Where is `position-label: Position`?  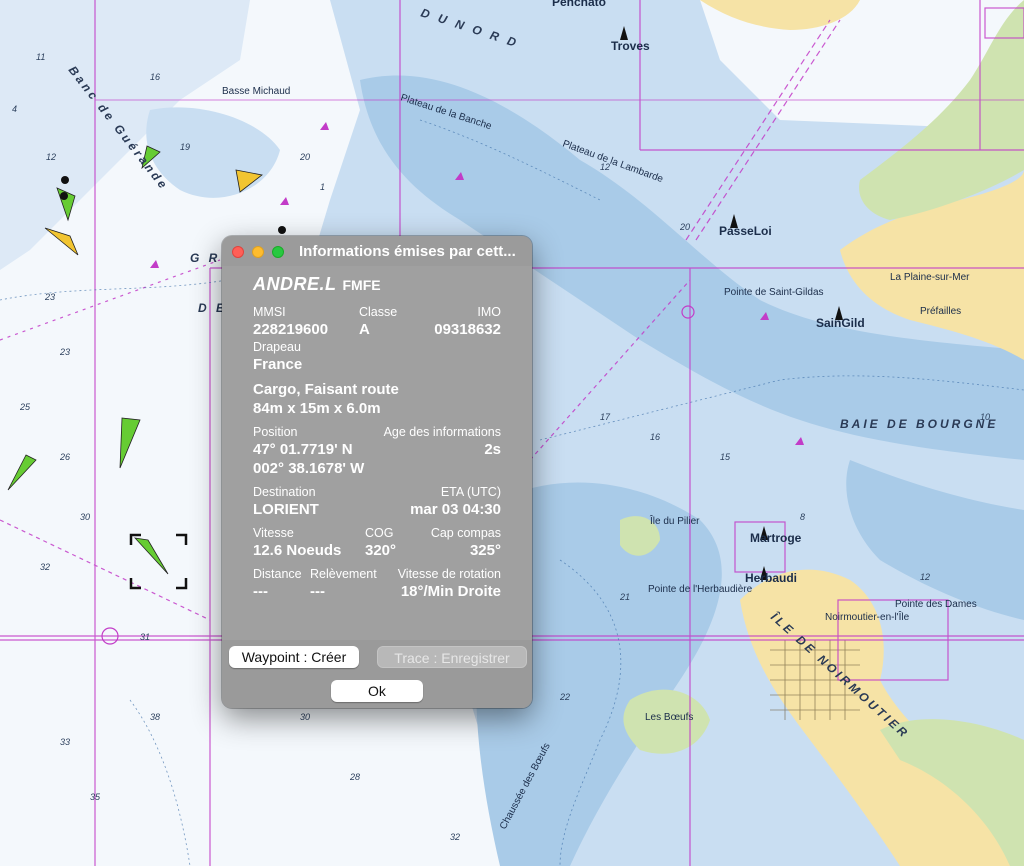
position-label: Position is located at coordinates (275, 432).